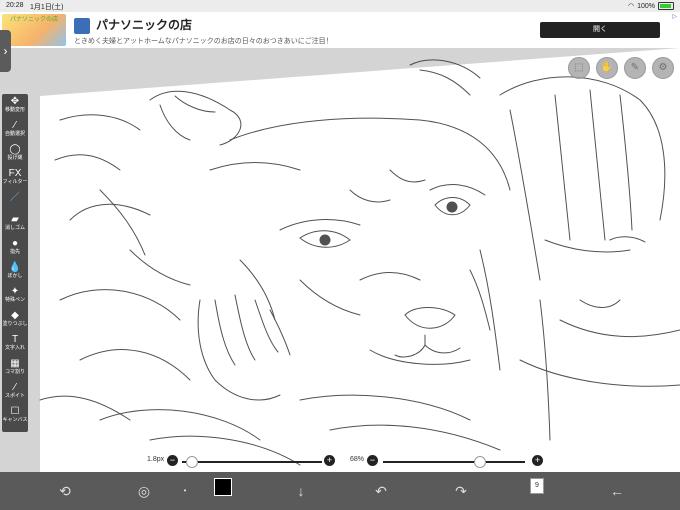 The width and height of the screenshot is (680, 510). I want to click on sparkle-pen-icon: ✦, so click(15, 291).